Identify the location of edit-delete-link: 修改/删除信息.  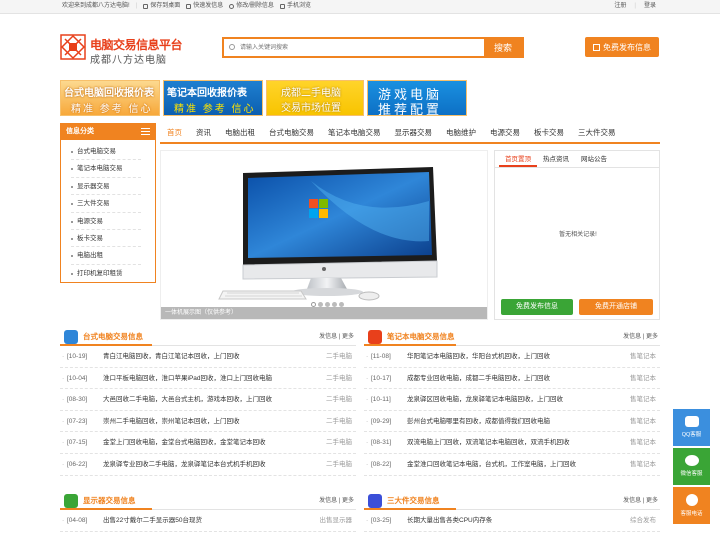
(251, 6).